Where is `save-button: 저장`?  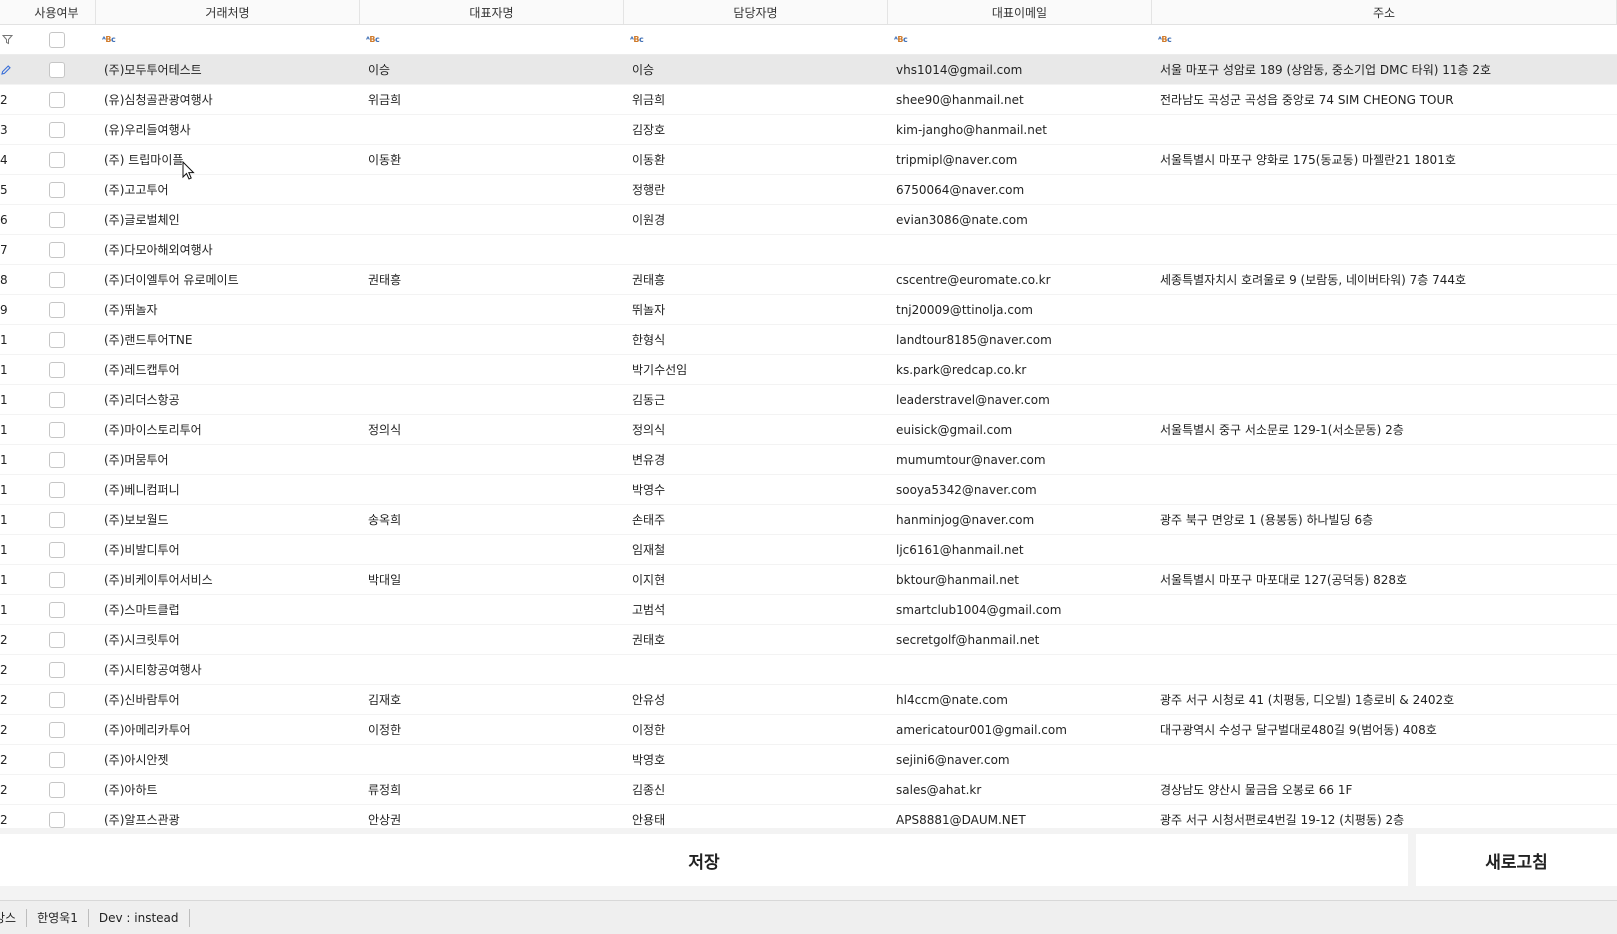
save-button: 저장 is located at coordinates (704, 860).